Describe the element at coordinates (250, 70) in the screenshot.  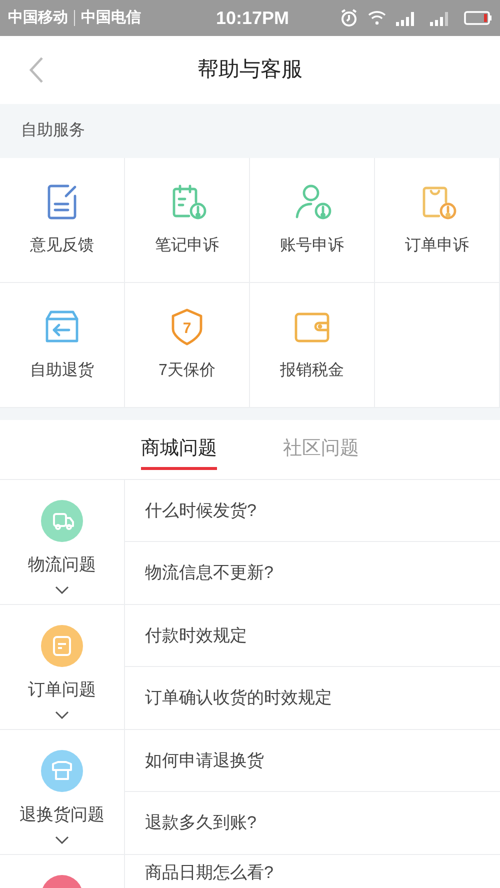
I see `page-title: 帮助与客服` at that location.